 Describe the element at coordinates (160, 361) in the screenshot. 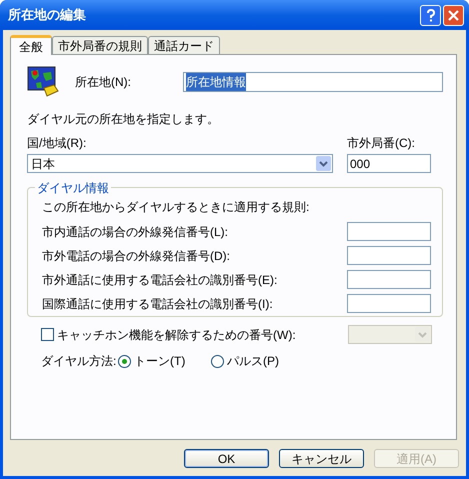

I see `radio-label: トーン(T)` at that location.